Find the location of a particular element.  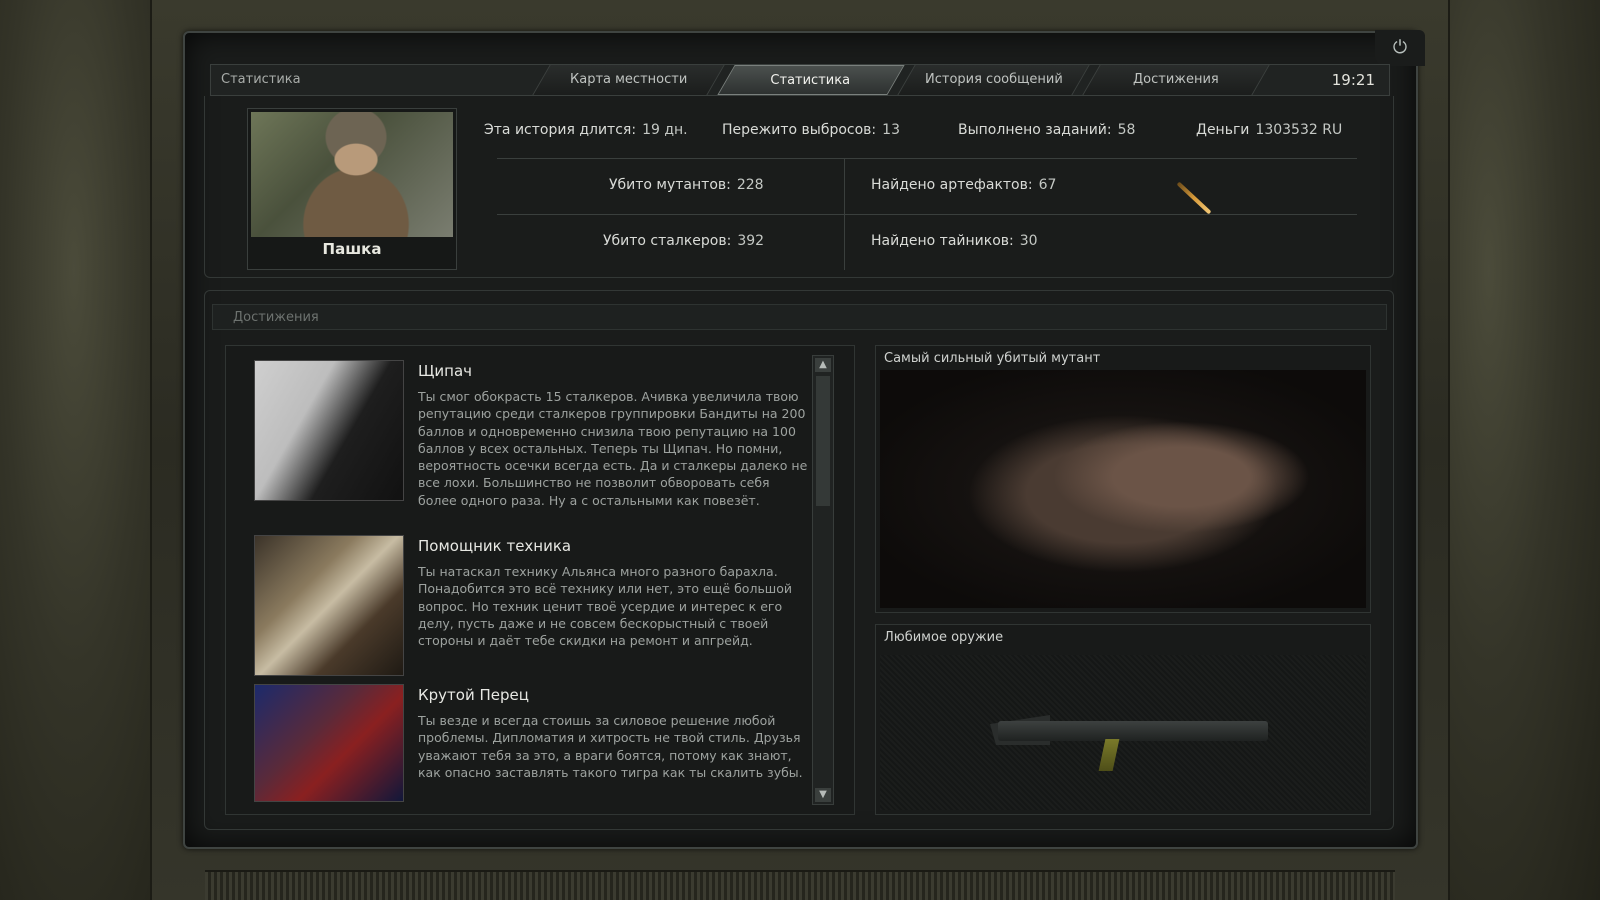

tab-label: Статистика is located at coordinates (810, 80).